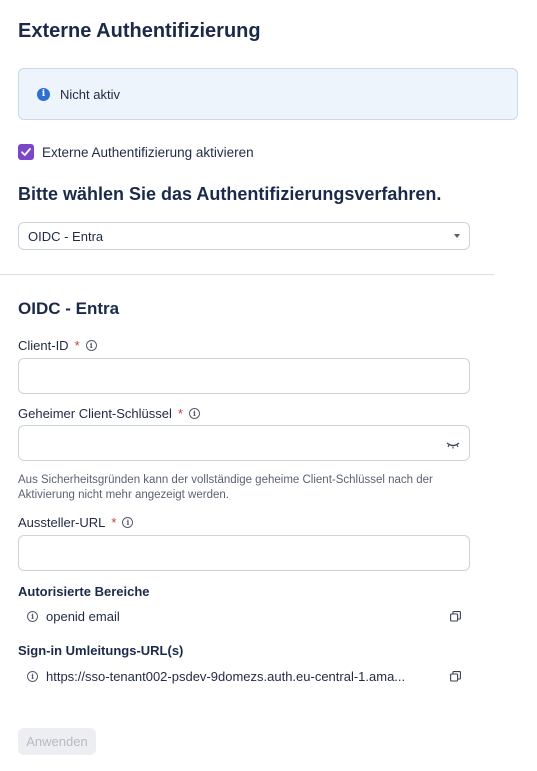  What do you see at coordinates (43, 345) in the screenshot?
I see `client-id-label: Client-ID` at bounding box center [43, 345].